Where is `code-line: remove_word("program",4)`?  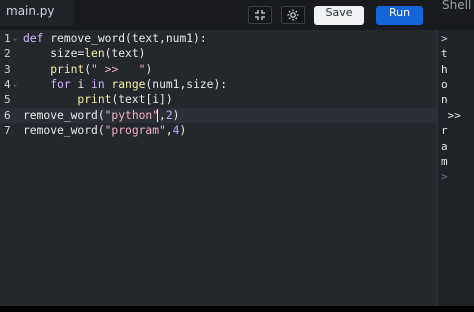
code-line: remove_word("program",4) is located at coordinates (104, 130).